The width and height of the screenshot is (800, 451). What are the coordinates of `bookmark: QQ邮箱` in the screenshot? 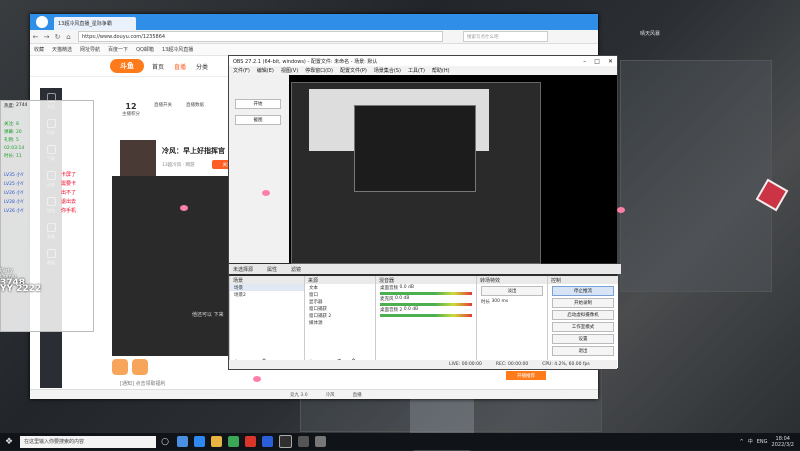 It's located at (145, 49).